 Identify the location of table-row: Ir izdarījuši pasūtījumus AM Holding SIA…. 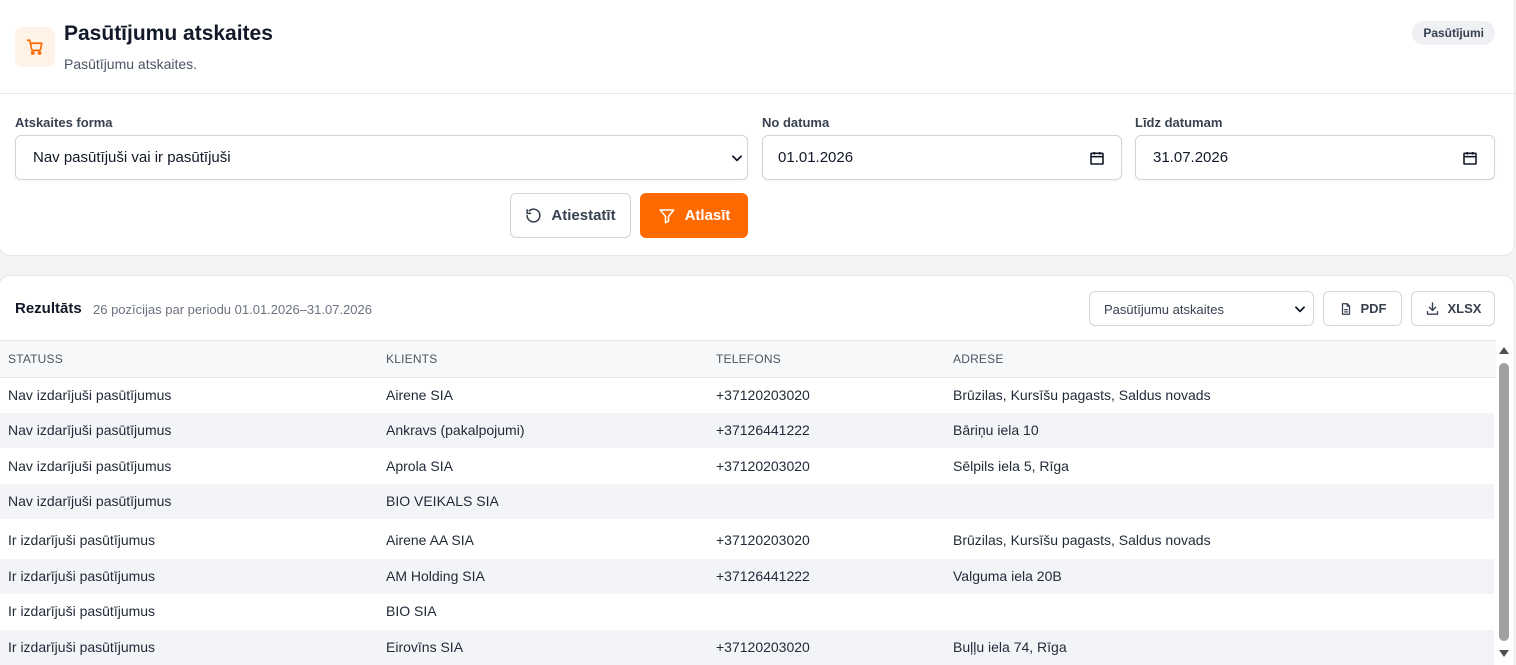
(747, 576).